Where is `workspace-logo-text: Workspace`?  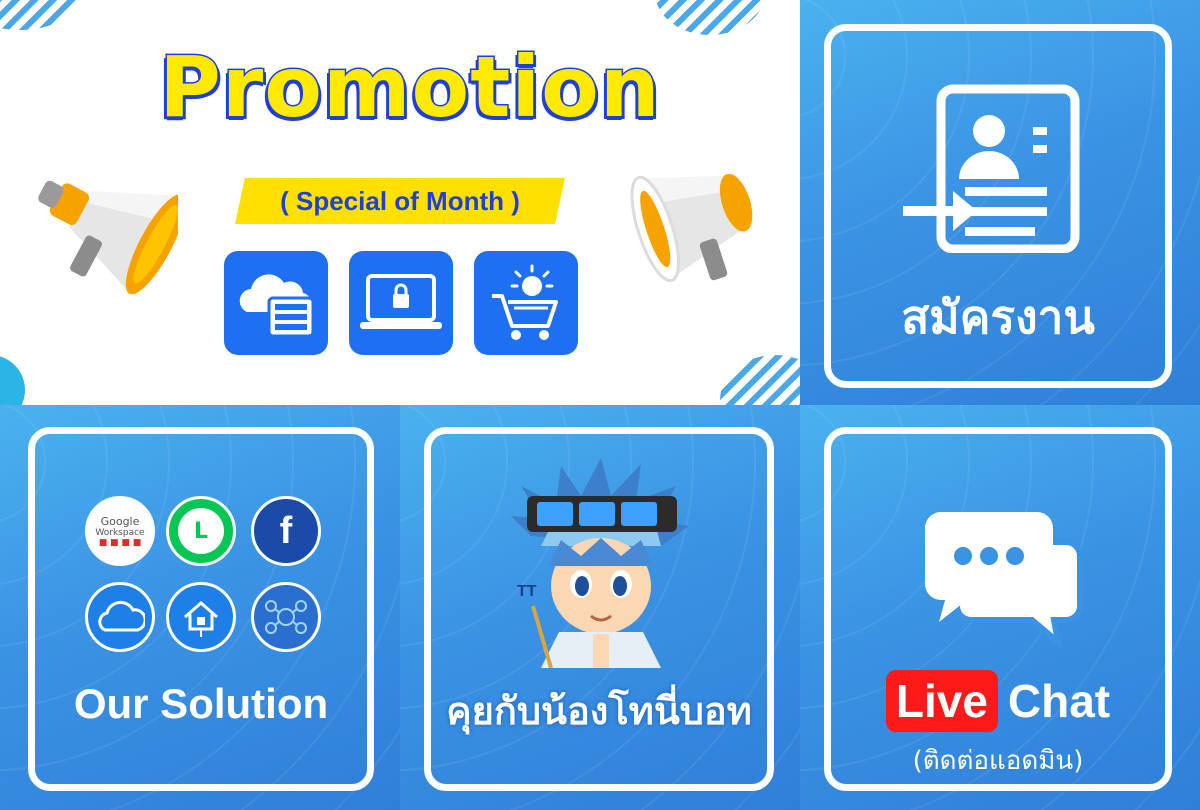
workspace-logo-text: Workspace is located at coordinates (120, 532).